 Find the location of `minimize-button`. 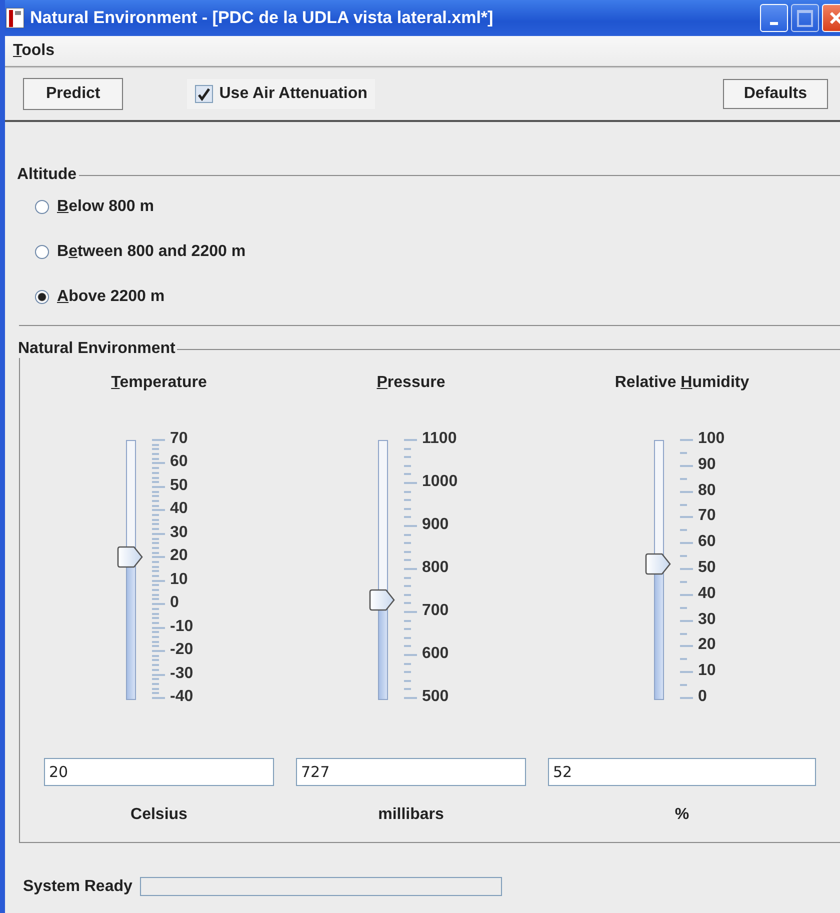

minimize-button is located at coordinates (774, 18).